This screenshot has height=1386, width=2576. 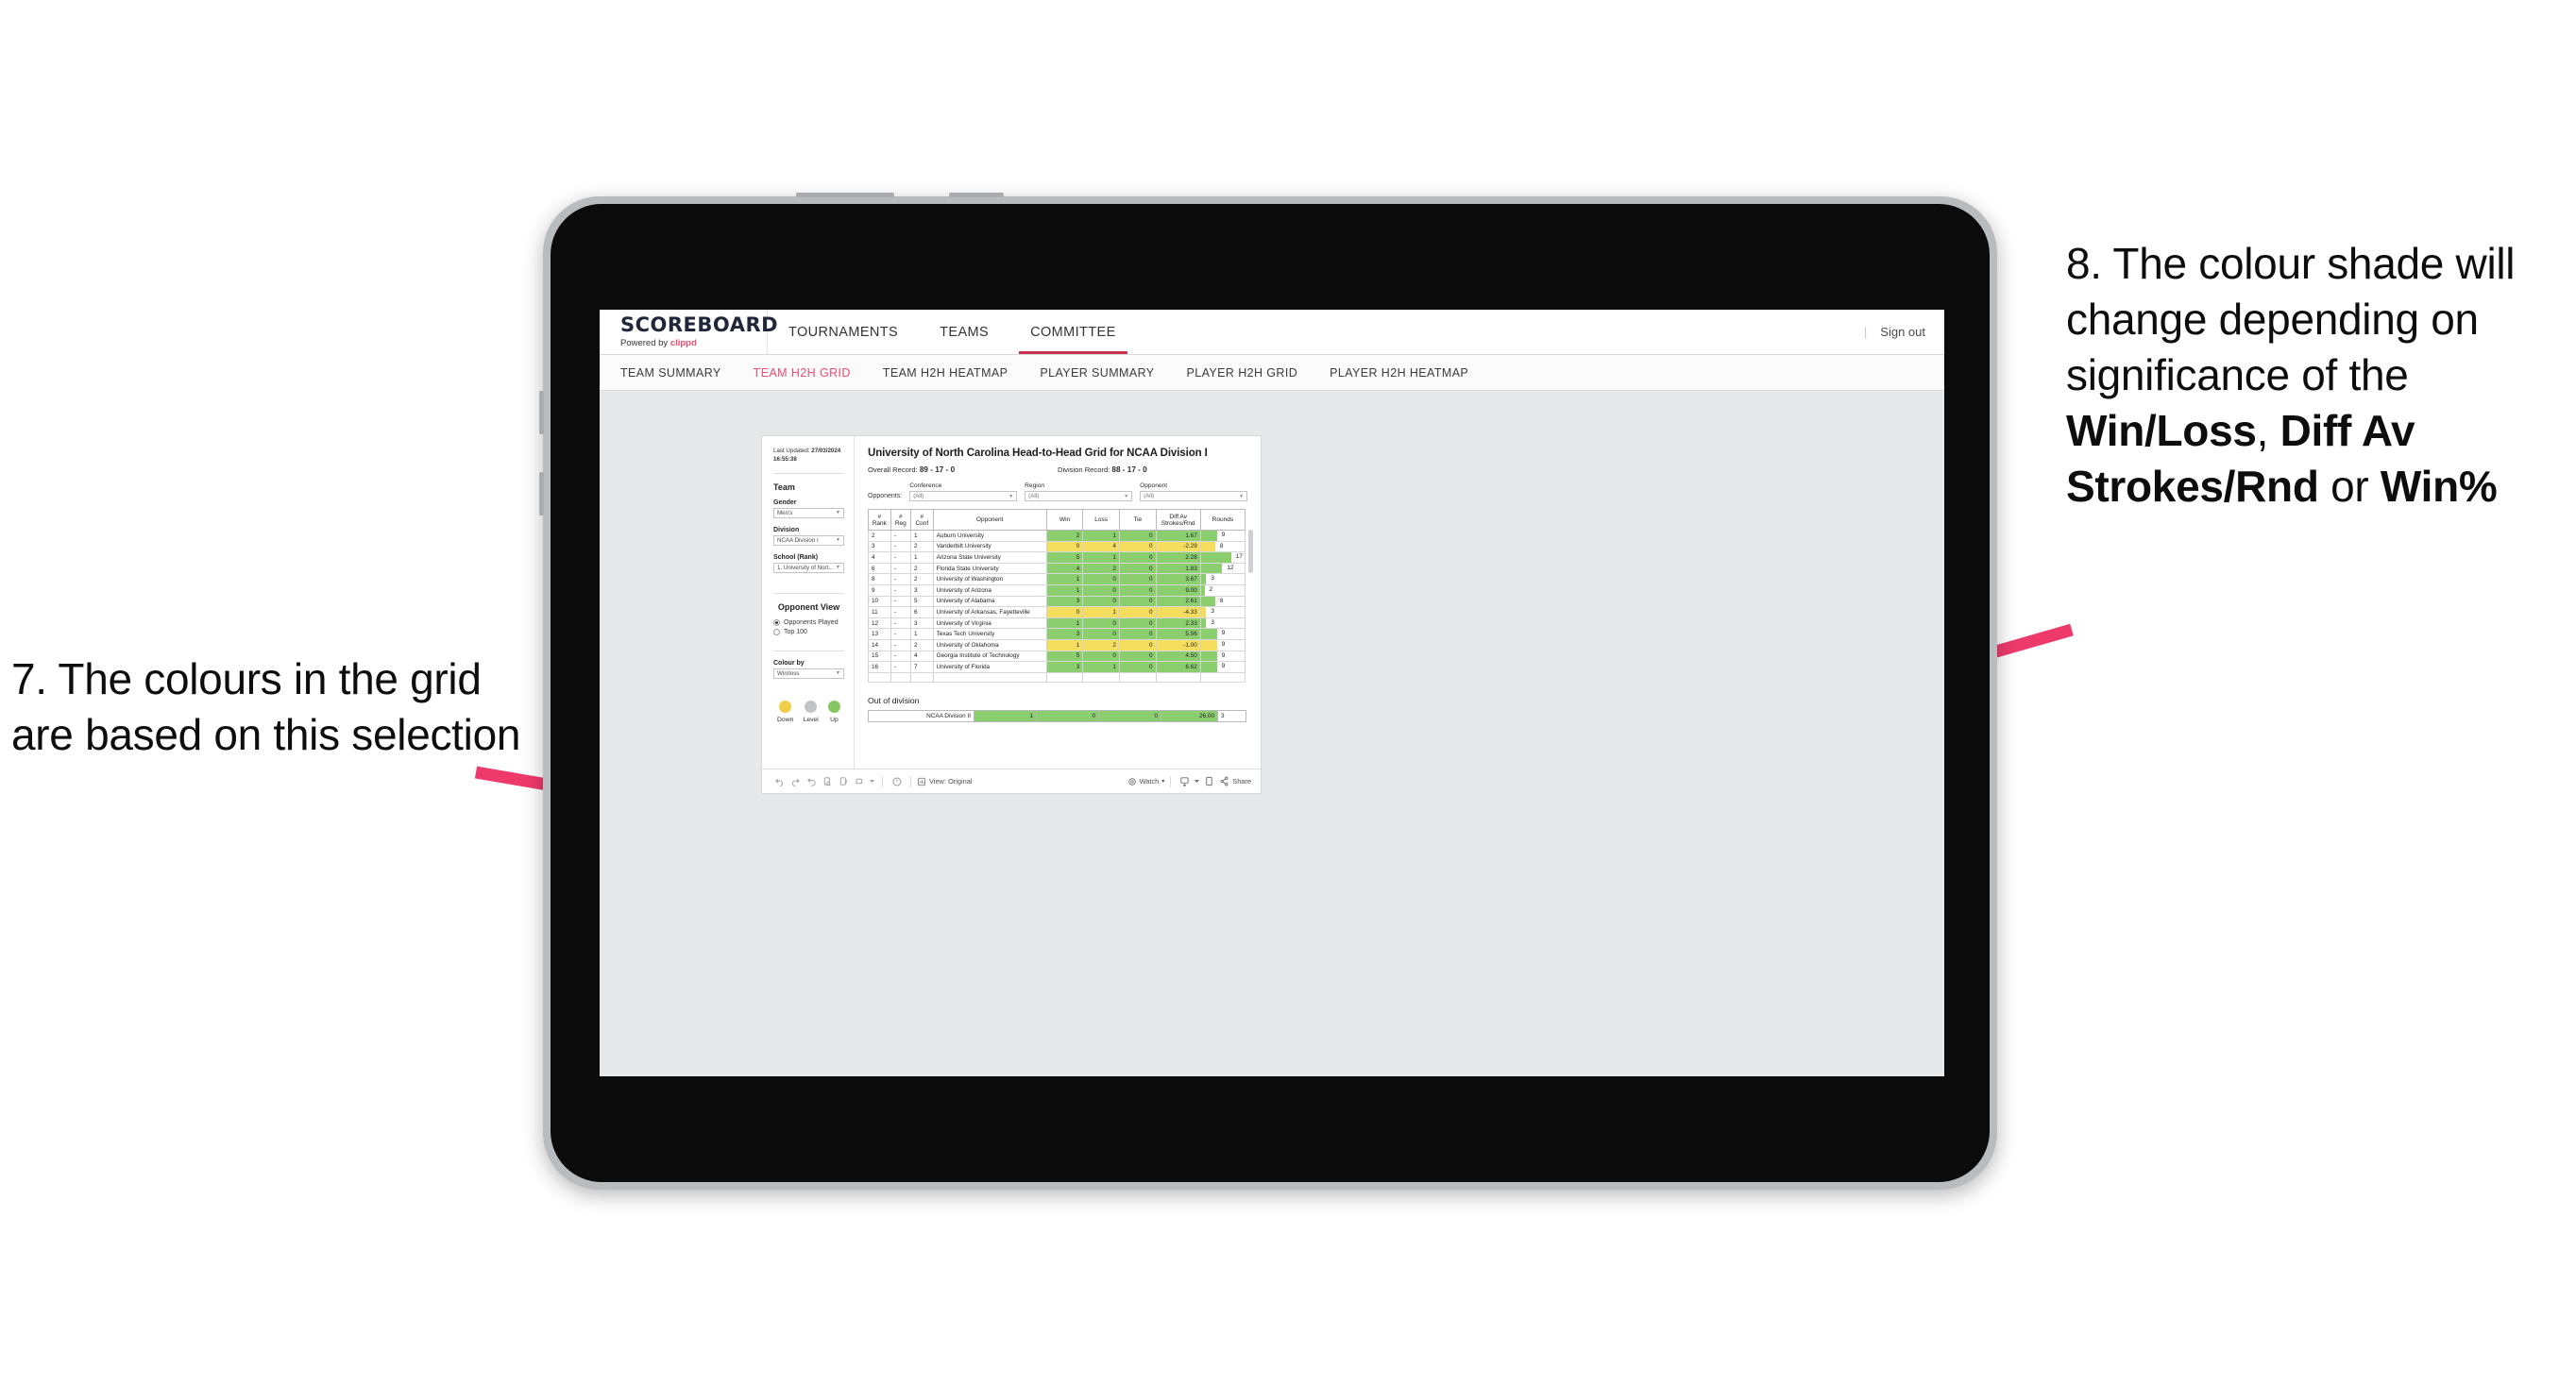 I want to click on division-record: Division Record: 88 - 17 - 0, so click(x=1152, y=470).